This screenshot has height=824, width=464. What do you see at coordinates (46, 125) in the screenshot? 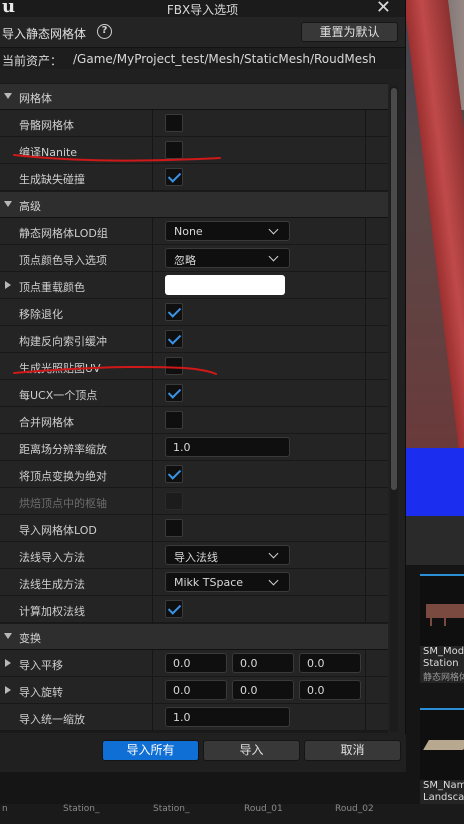
I see `property-label: 骨骼网格体` at bounding box center [46, 125].